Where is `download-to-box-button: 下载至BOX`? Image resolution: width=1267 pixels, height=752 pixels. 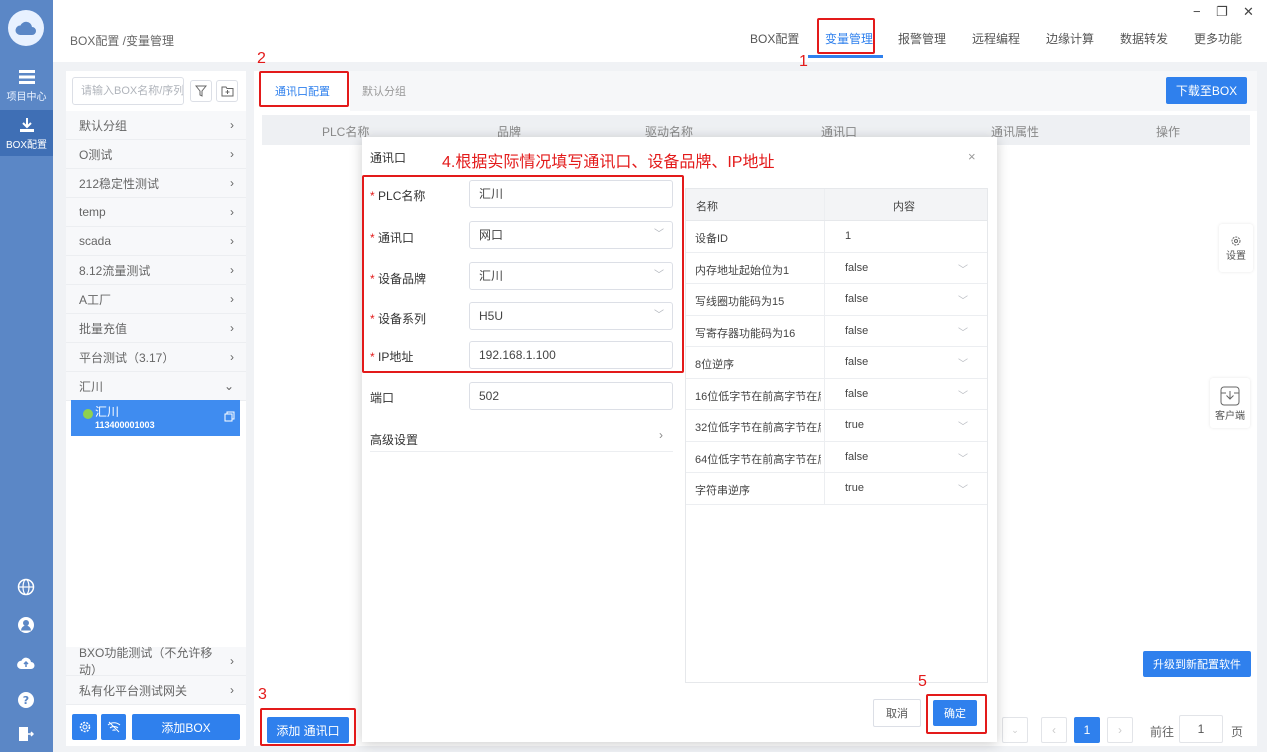 download-to-box-button: 下载至BOX is located at coordinates (1206, 90).